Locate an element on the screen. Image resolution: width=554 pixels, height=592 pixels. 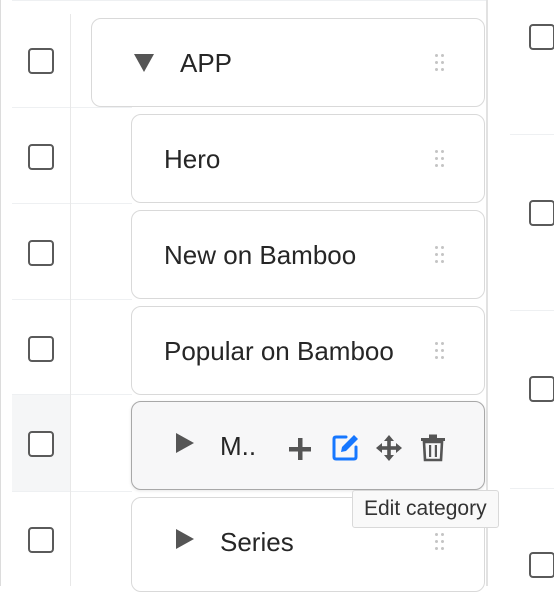
edit-icon is located at coordinates (345, 448).